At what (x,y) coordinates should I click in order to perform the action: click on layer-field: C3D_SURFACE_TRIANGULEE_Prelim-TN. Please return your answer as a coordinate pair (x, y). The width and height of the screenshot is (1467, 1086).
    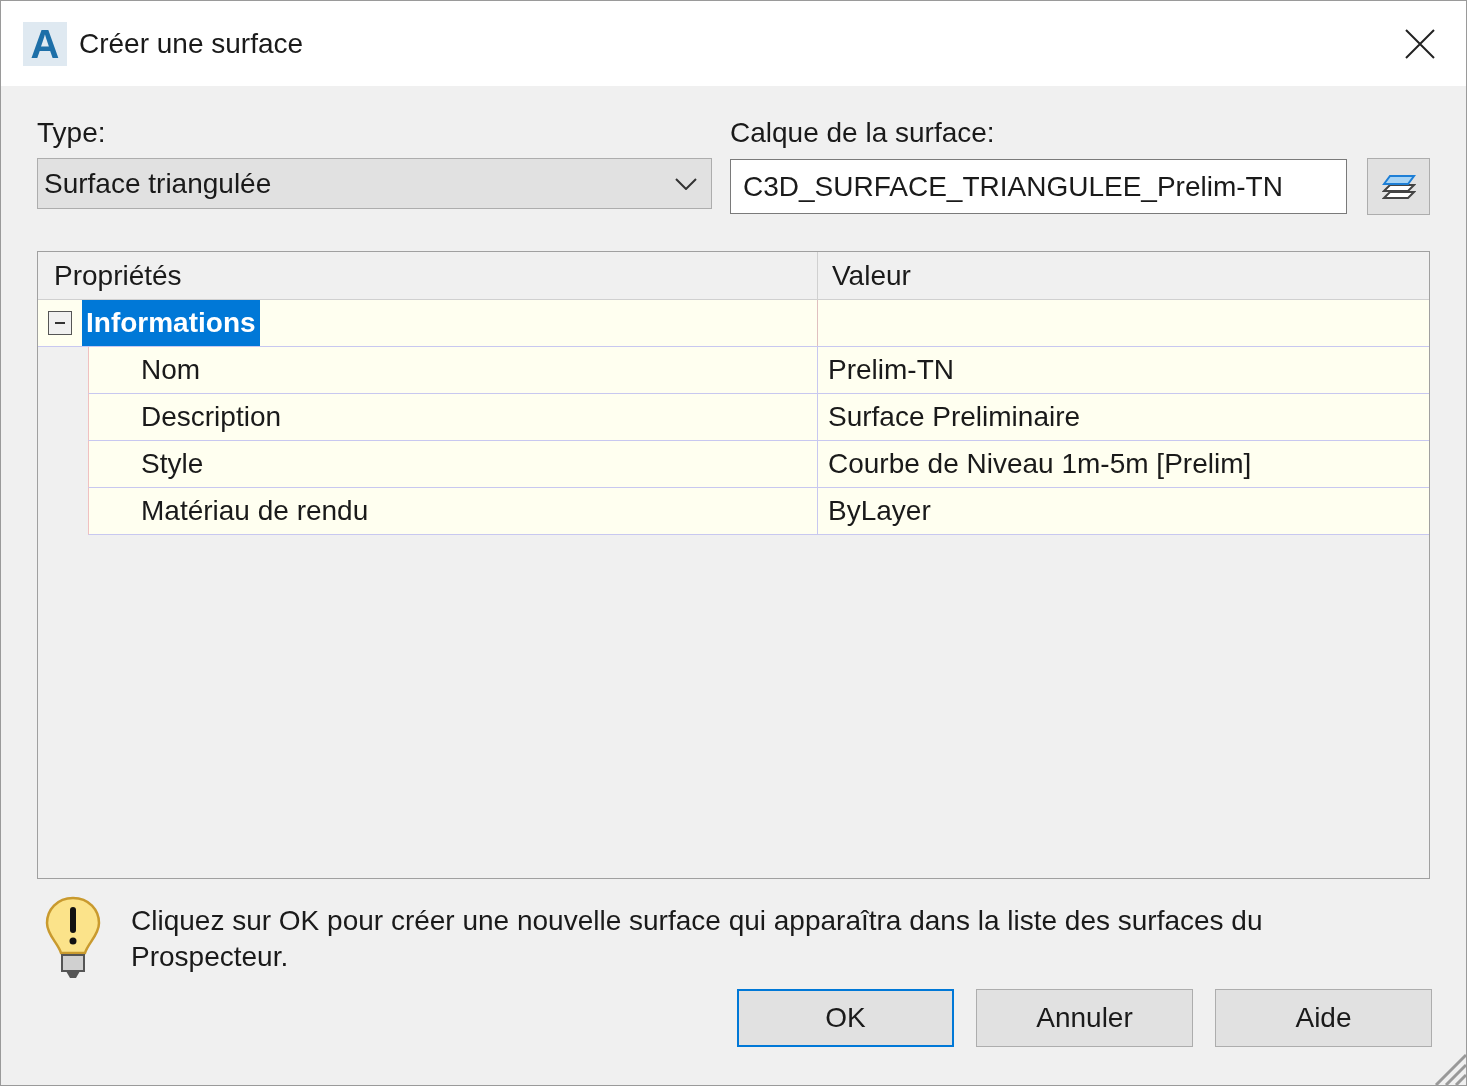
    Looking at the image, I should click on (1038, 186).